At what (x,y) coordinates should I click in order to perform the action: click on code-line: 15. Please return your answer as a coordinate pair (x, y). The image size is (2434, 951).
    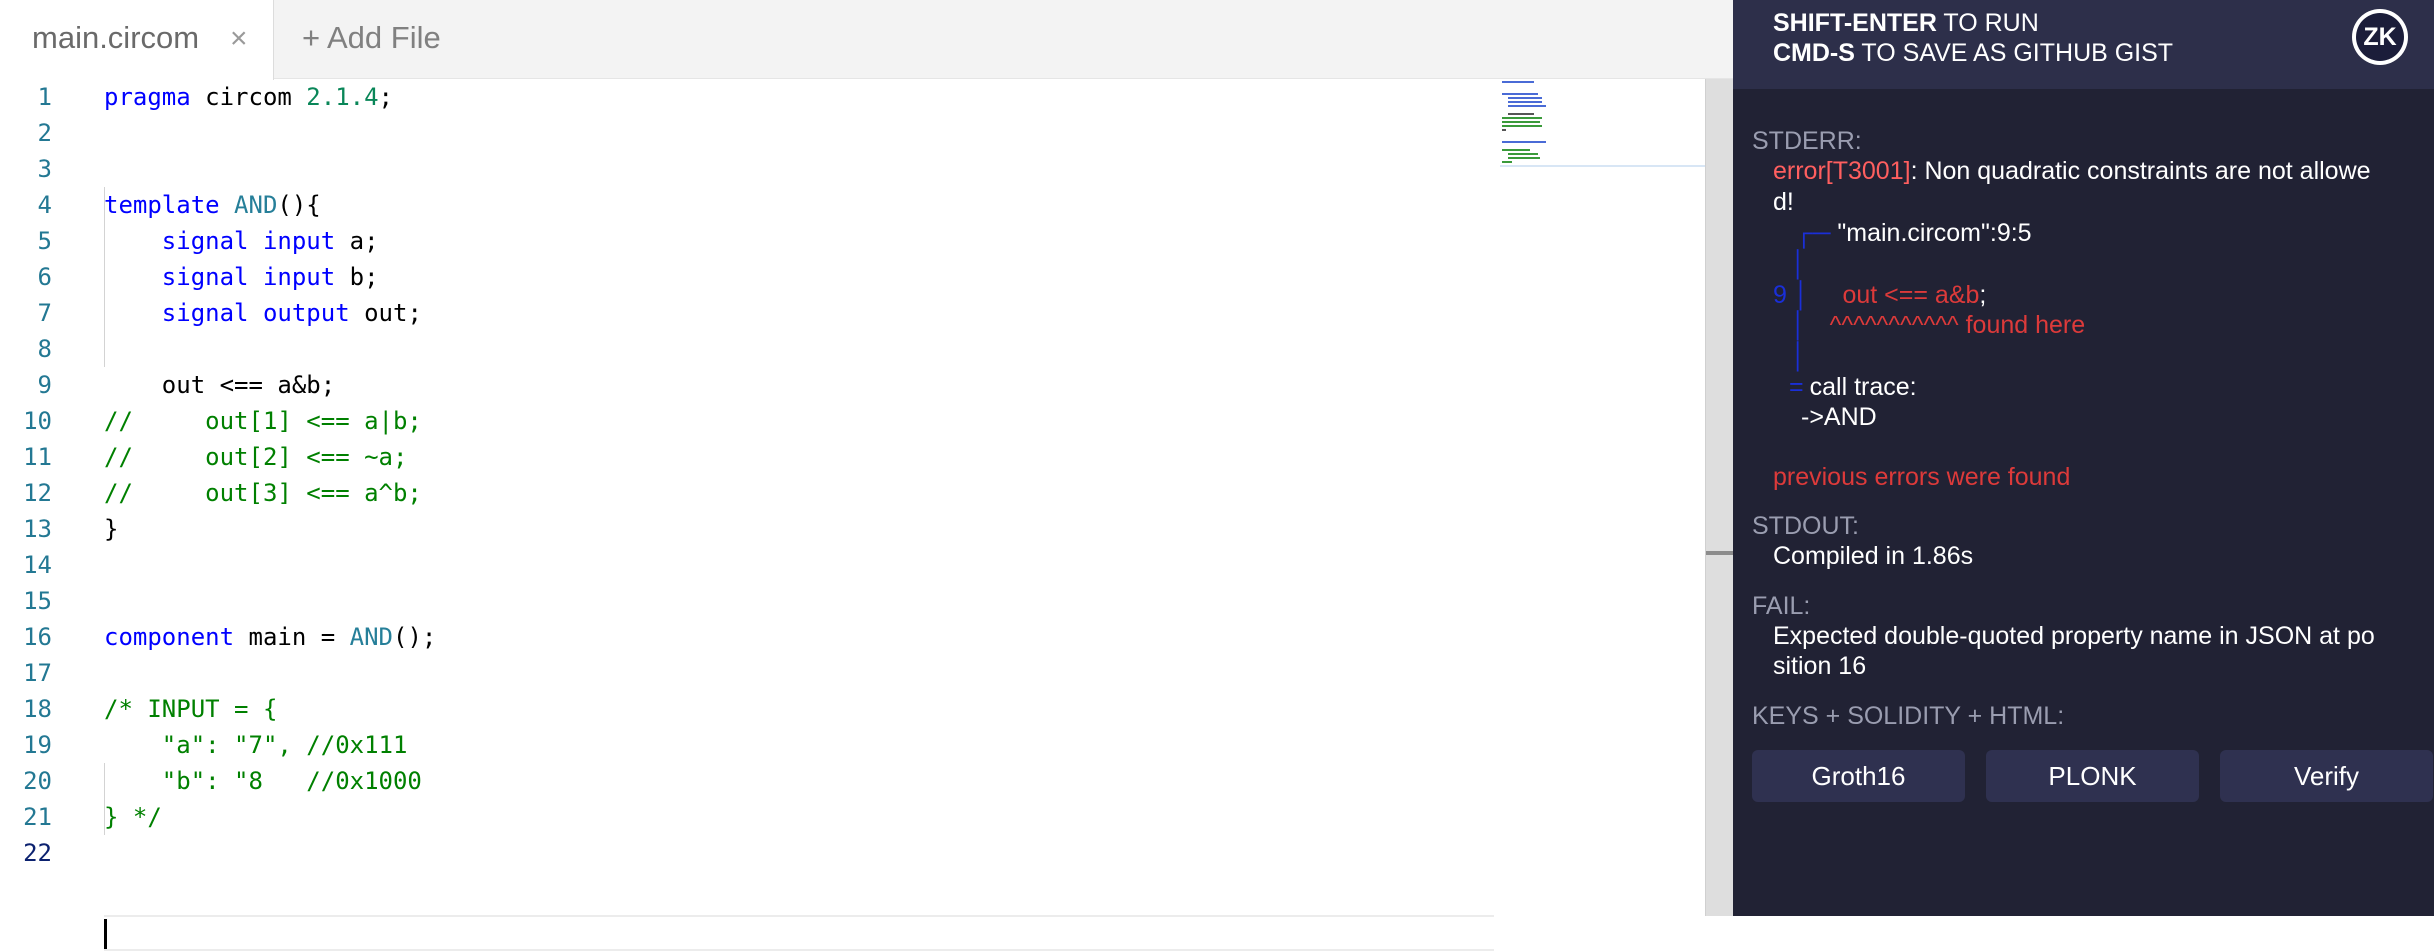
    Looking at the image, I should click on (750, 601).